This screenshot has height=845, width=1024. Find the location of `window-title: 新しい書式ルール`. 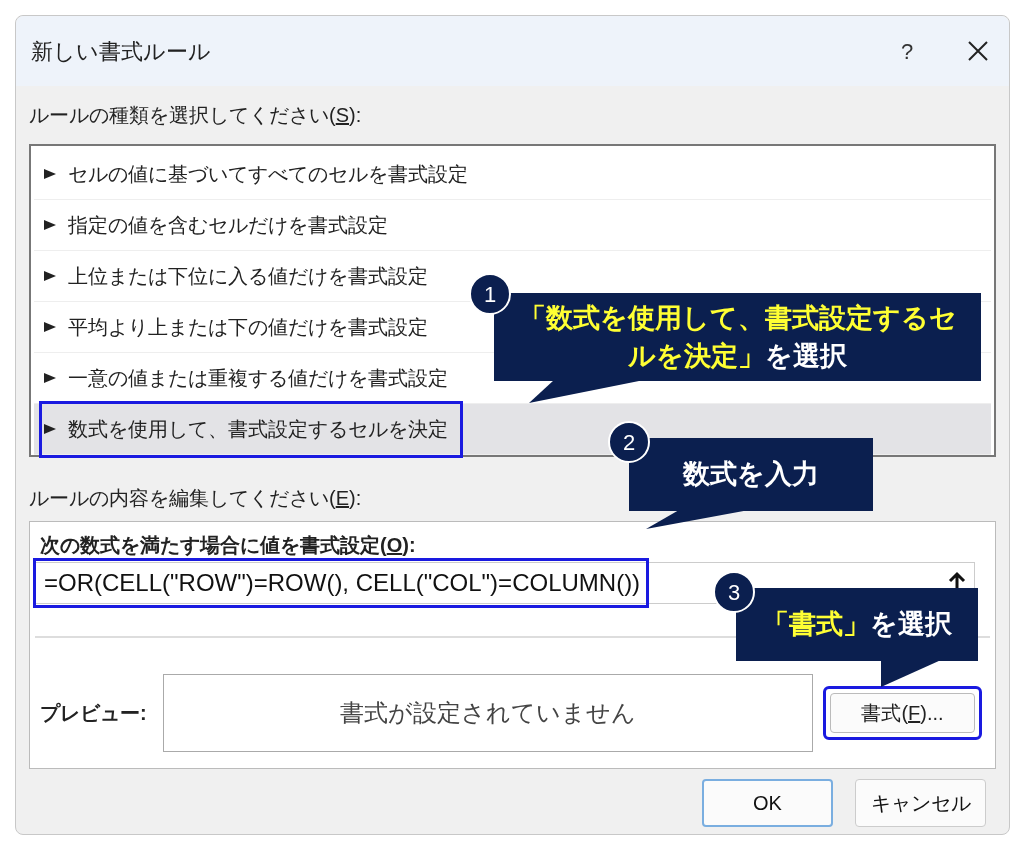

window-title: 新しい書式ルール is located at coordinates (121, 51).